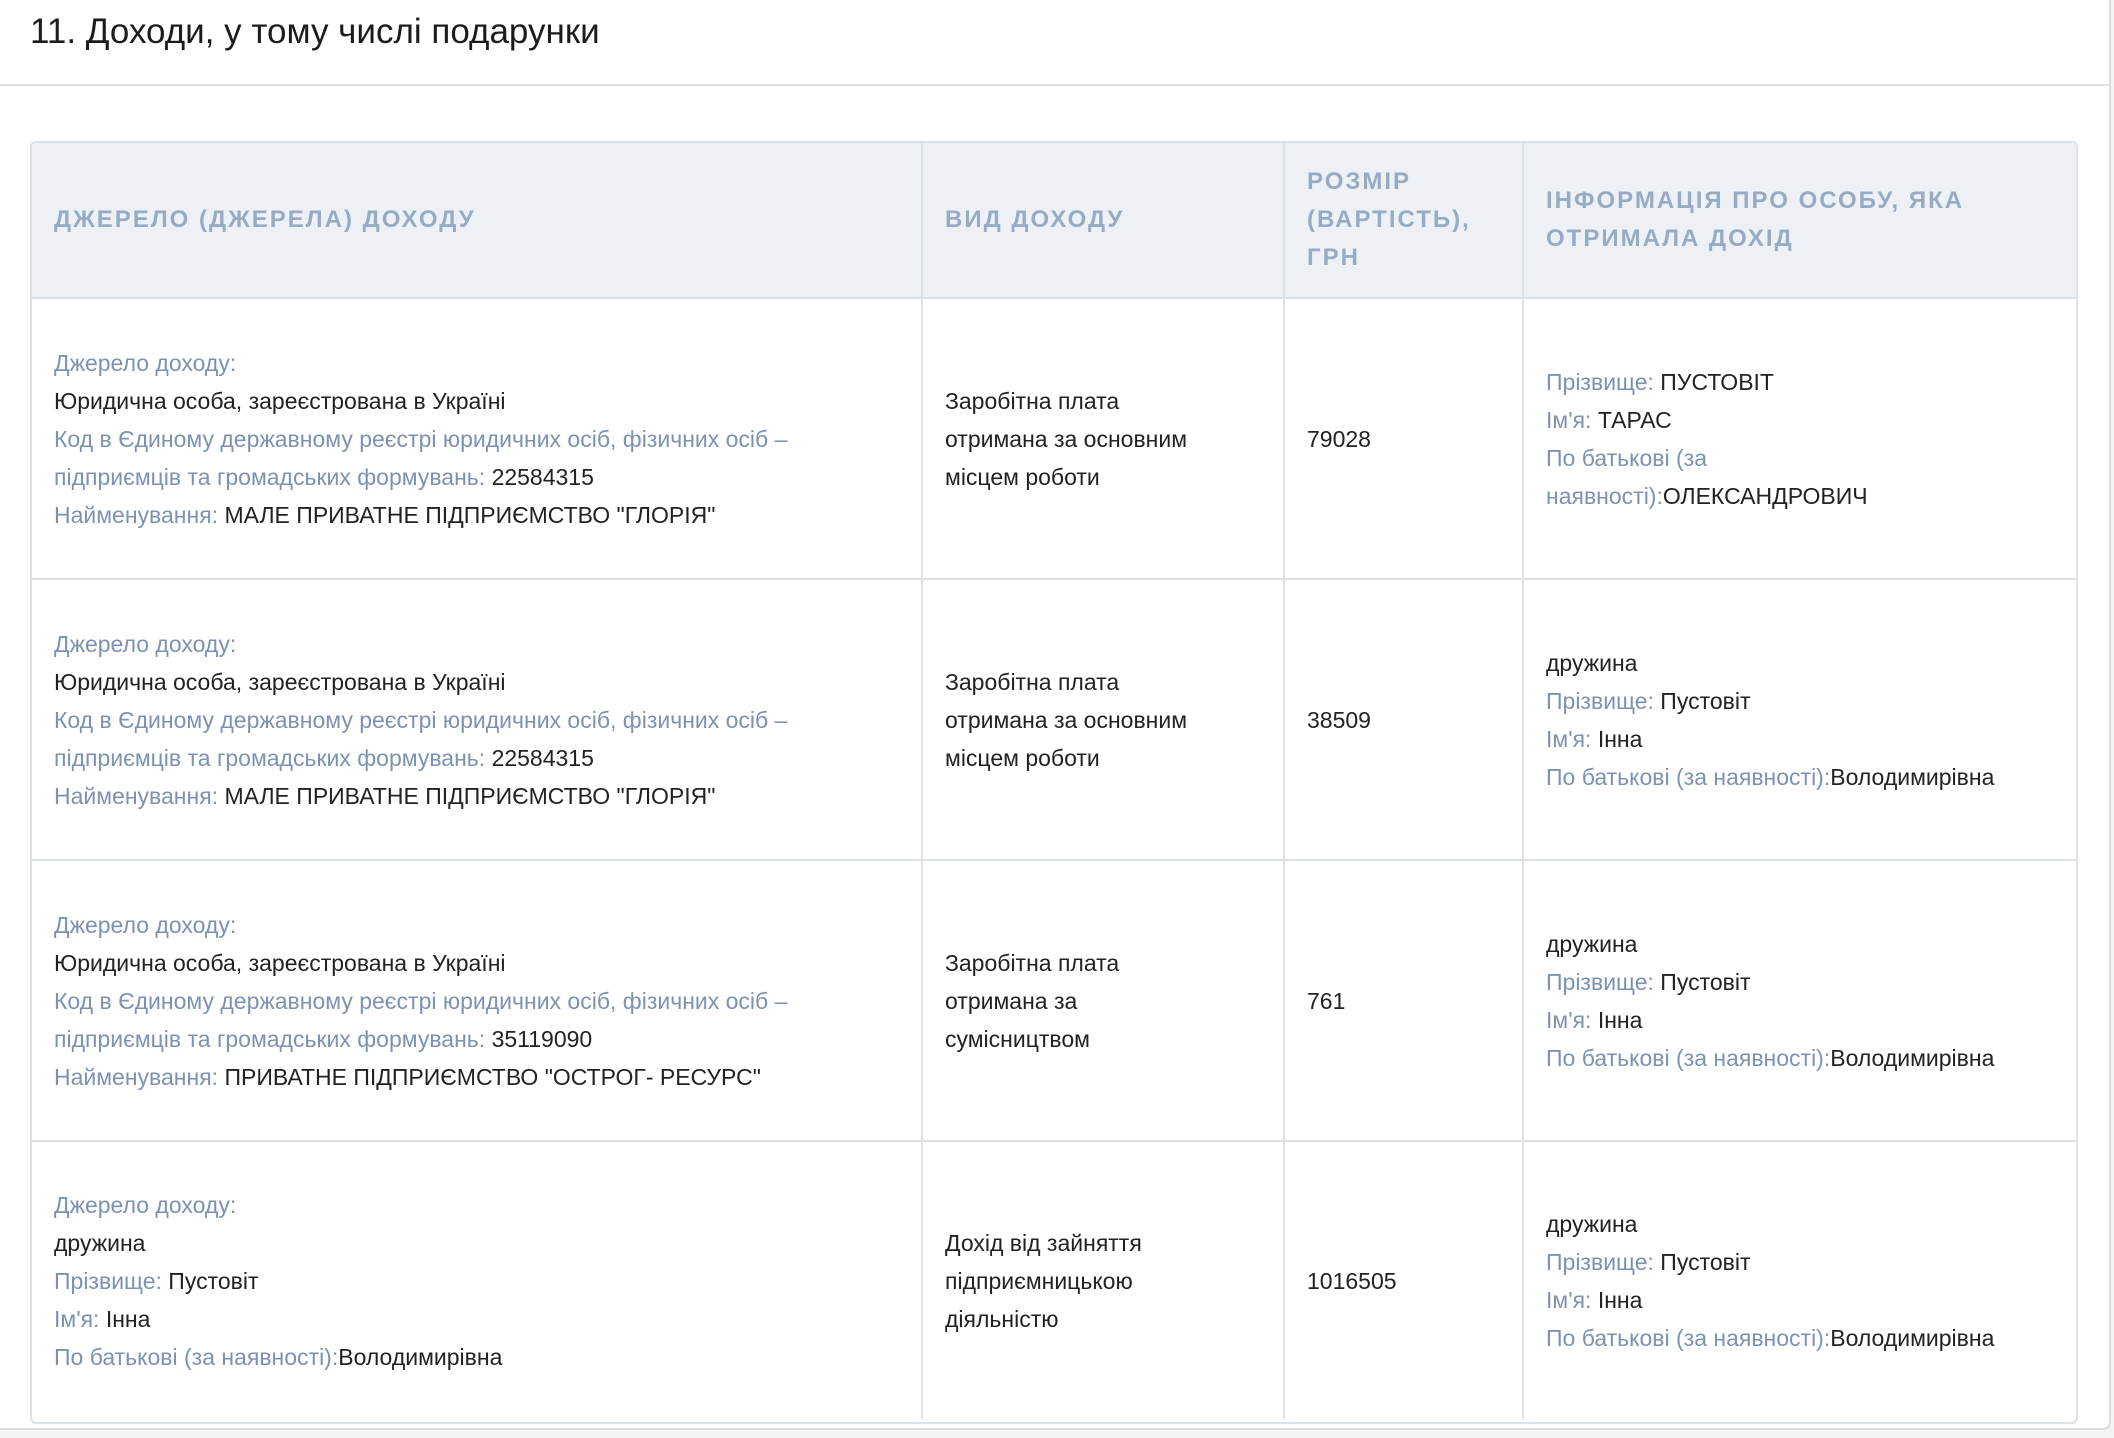 The width and height of the screenshot is (2114, 1438). I want to click on company-name: ПРИВАТНЕ ПІДПРИЄМСТВО "ОСТРОГ- РЕСУРС", so click(492, 1076).